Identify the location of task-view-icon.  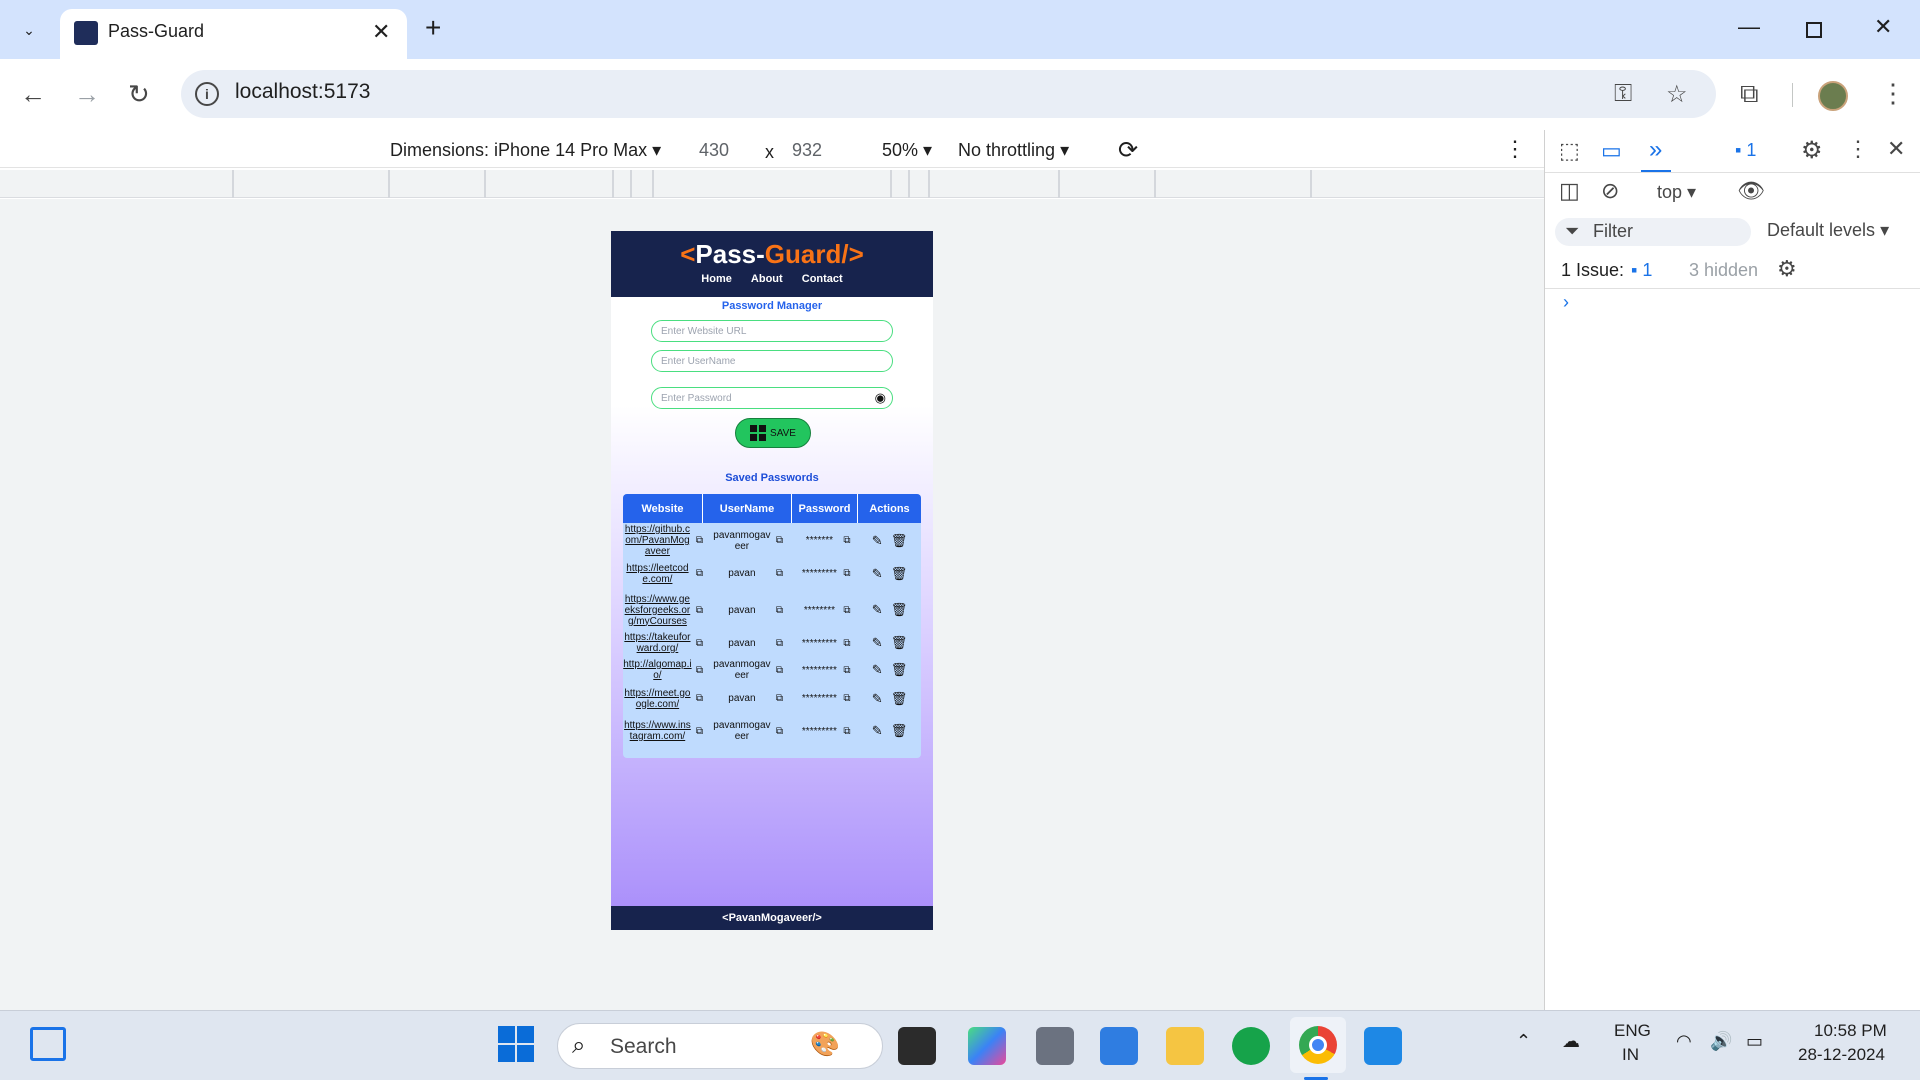
(917, 1046).